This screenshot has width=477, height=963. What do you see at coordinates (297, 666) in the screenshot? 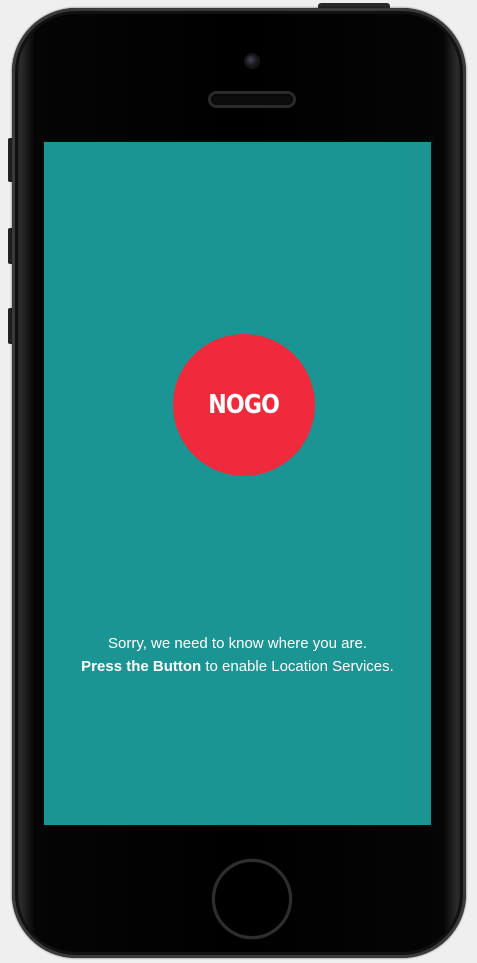
I see `message-rest-text: to enable Location Services.` at bounding box center [297, 666].